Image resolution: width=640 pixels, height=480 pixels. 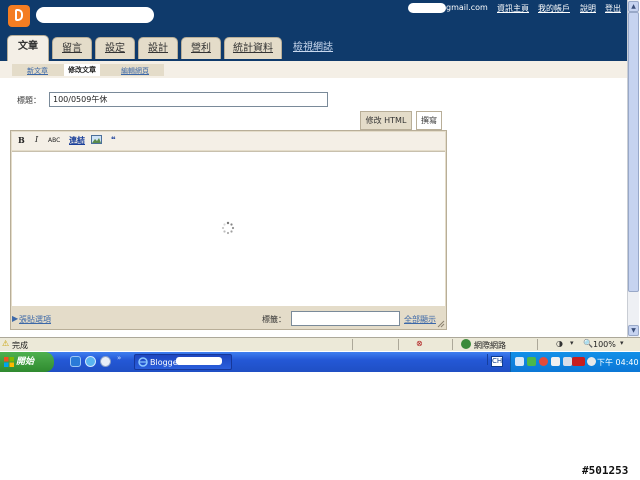 What do you see at coordinates (143, 362) in the screenshot?
I see `browser-window-icon` at bounding box center [143, 362].